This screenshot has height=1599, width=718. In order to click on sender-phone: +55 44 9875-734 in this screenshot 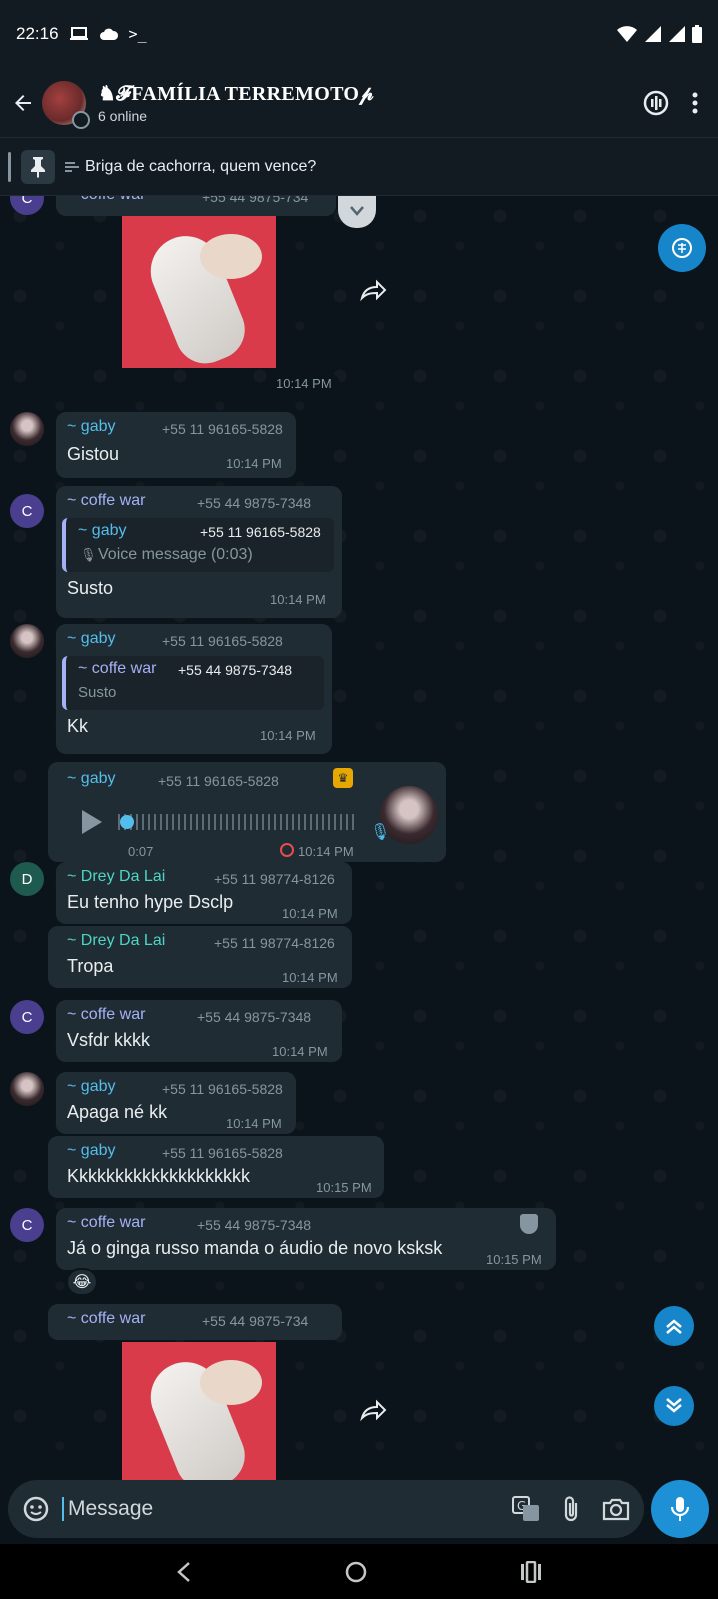, I will do `click(255, 200)`.